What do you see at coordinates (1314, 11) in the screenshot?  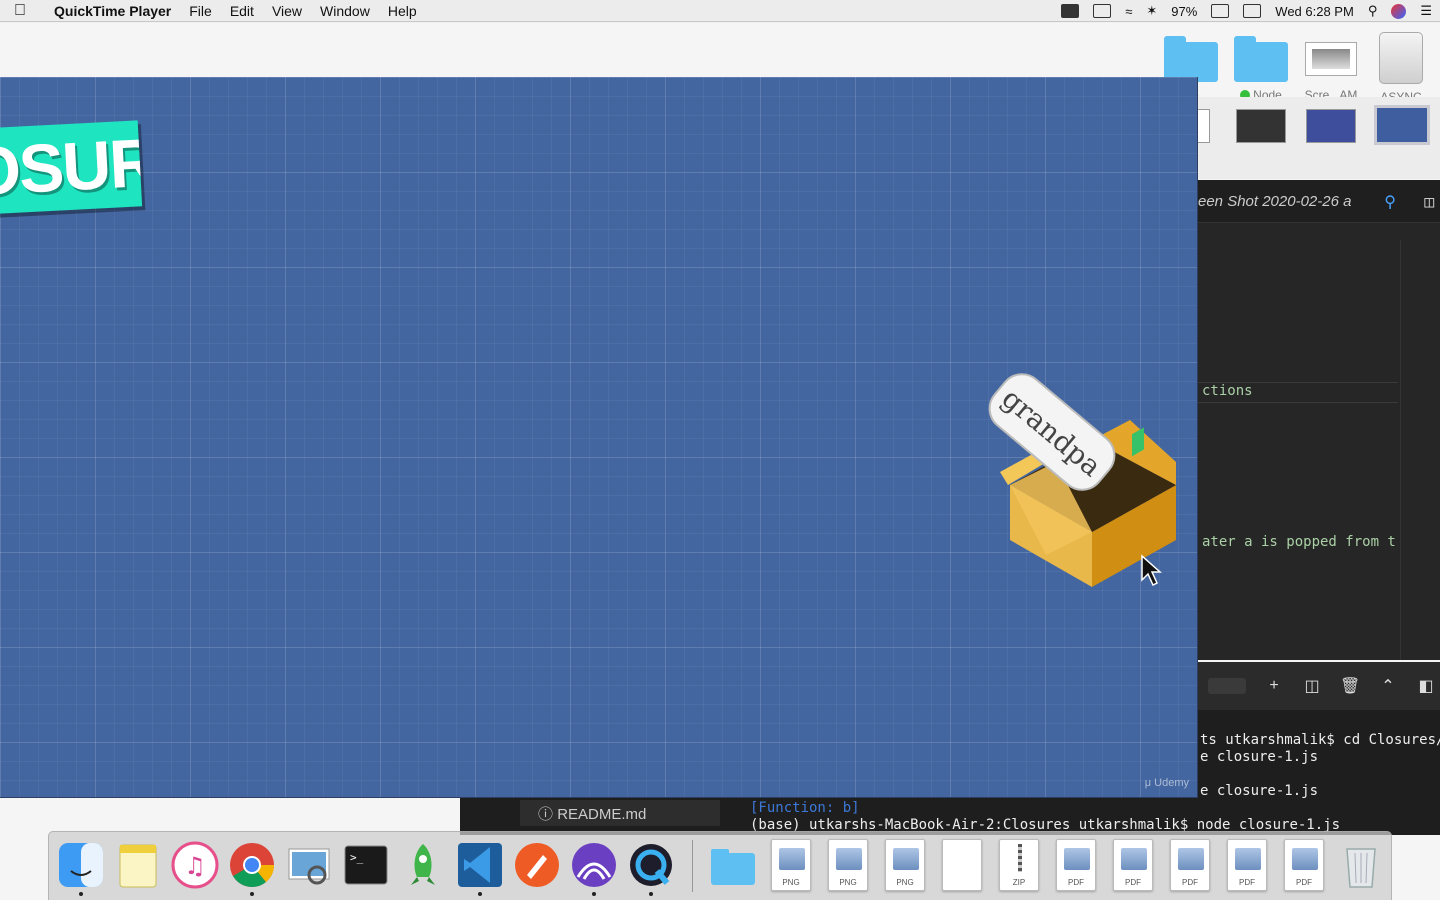 I see `clock: Wed 6:28 PM` at bounding box center [1314, 11].